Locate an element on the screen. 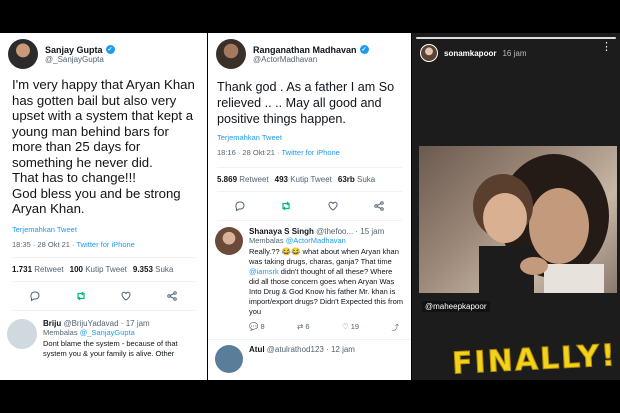 Image resolution: width=620 pixels, height=413 pixels. retweet-count: 5.869 is located at coordinates (227, 179).